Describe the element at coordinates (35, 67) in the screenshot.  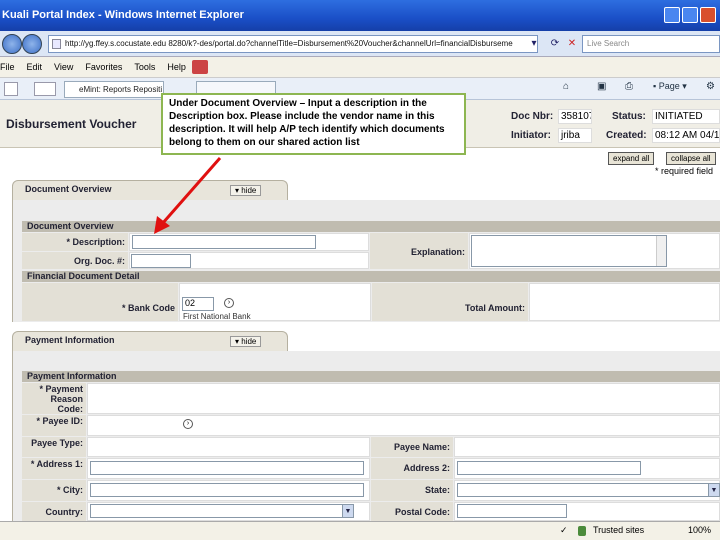
I see `menu-edit: Edit` at that location.